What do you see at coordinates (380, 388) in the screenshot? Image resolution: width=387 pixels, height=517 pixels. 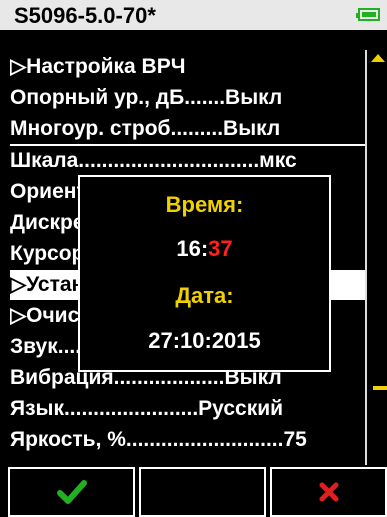 I see `scroll-thumb` at bounding box center [380, 388].